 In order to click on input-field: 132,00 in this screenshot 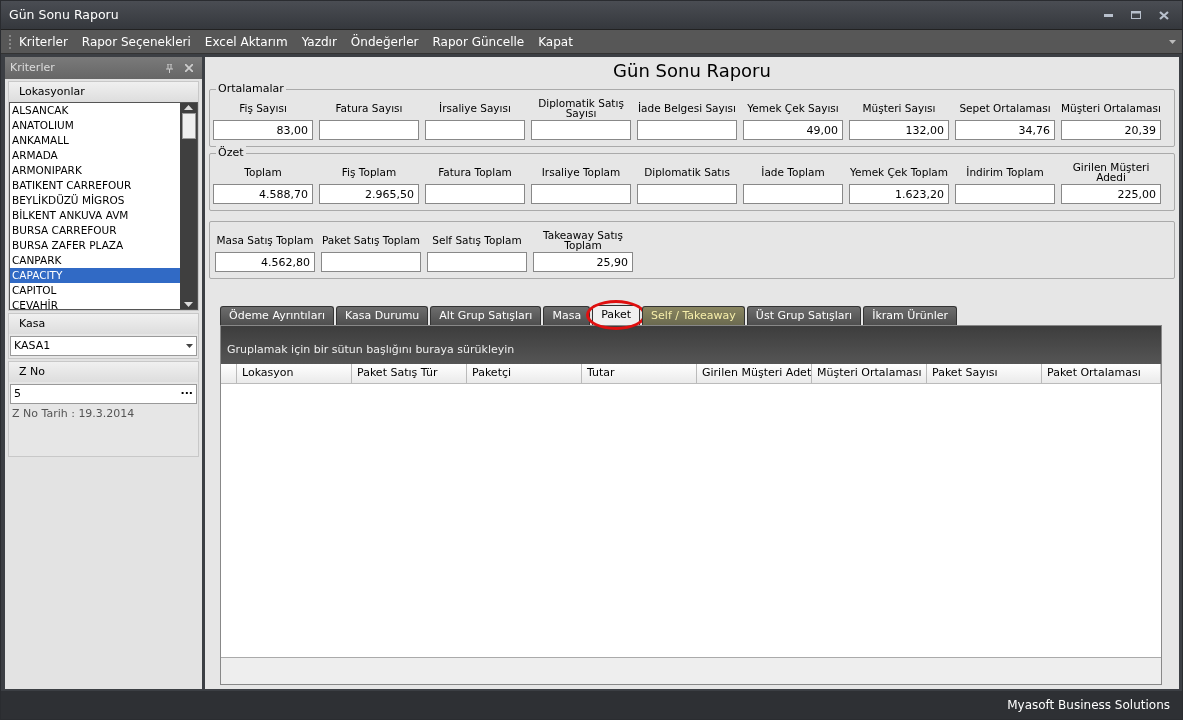, I will do `click(899, 130)`.